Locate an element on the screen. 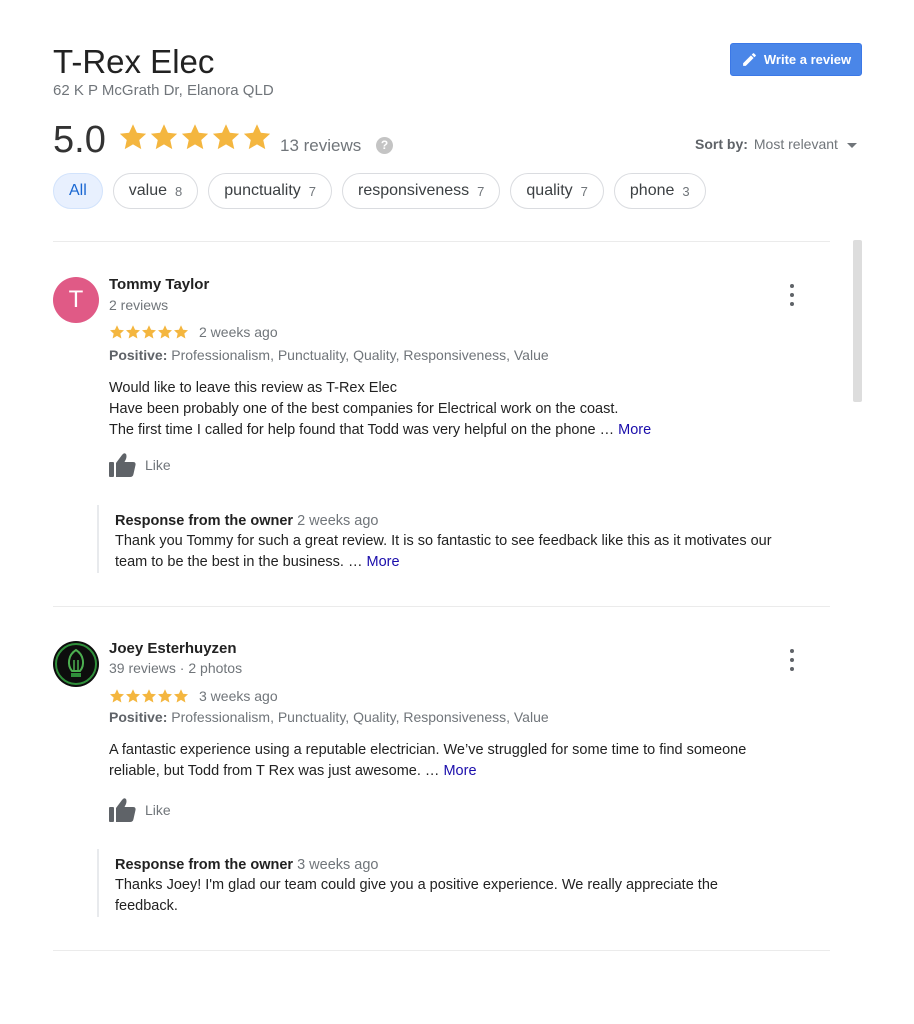  filter-chip-punctuality: punctuality 7 is located at coordinates (270, 191).